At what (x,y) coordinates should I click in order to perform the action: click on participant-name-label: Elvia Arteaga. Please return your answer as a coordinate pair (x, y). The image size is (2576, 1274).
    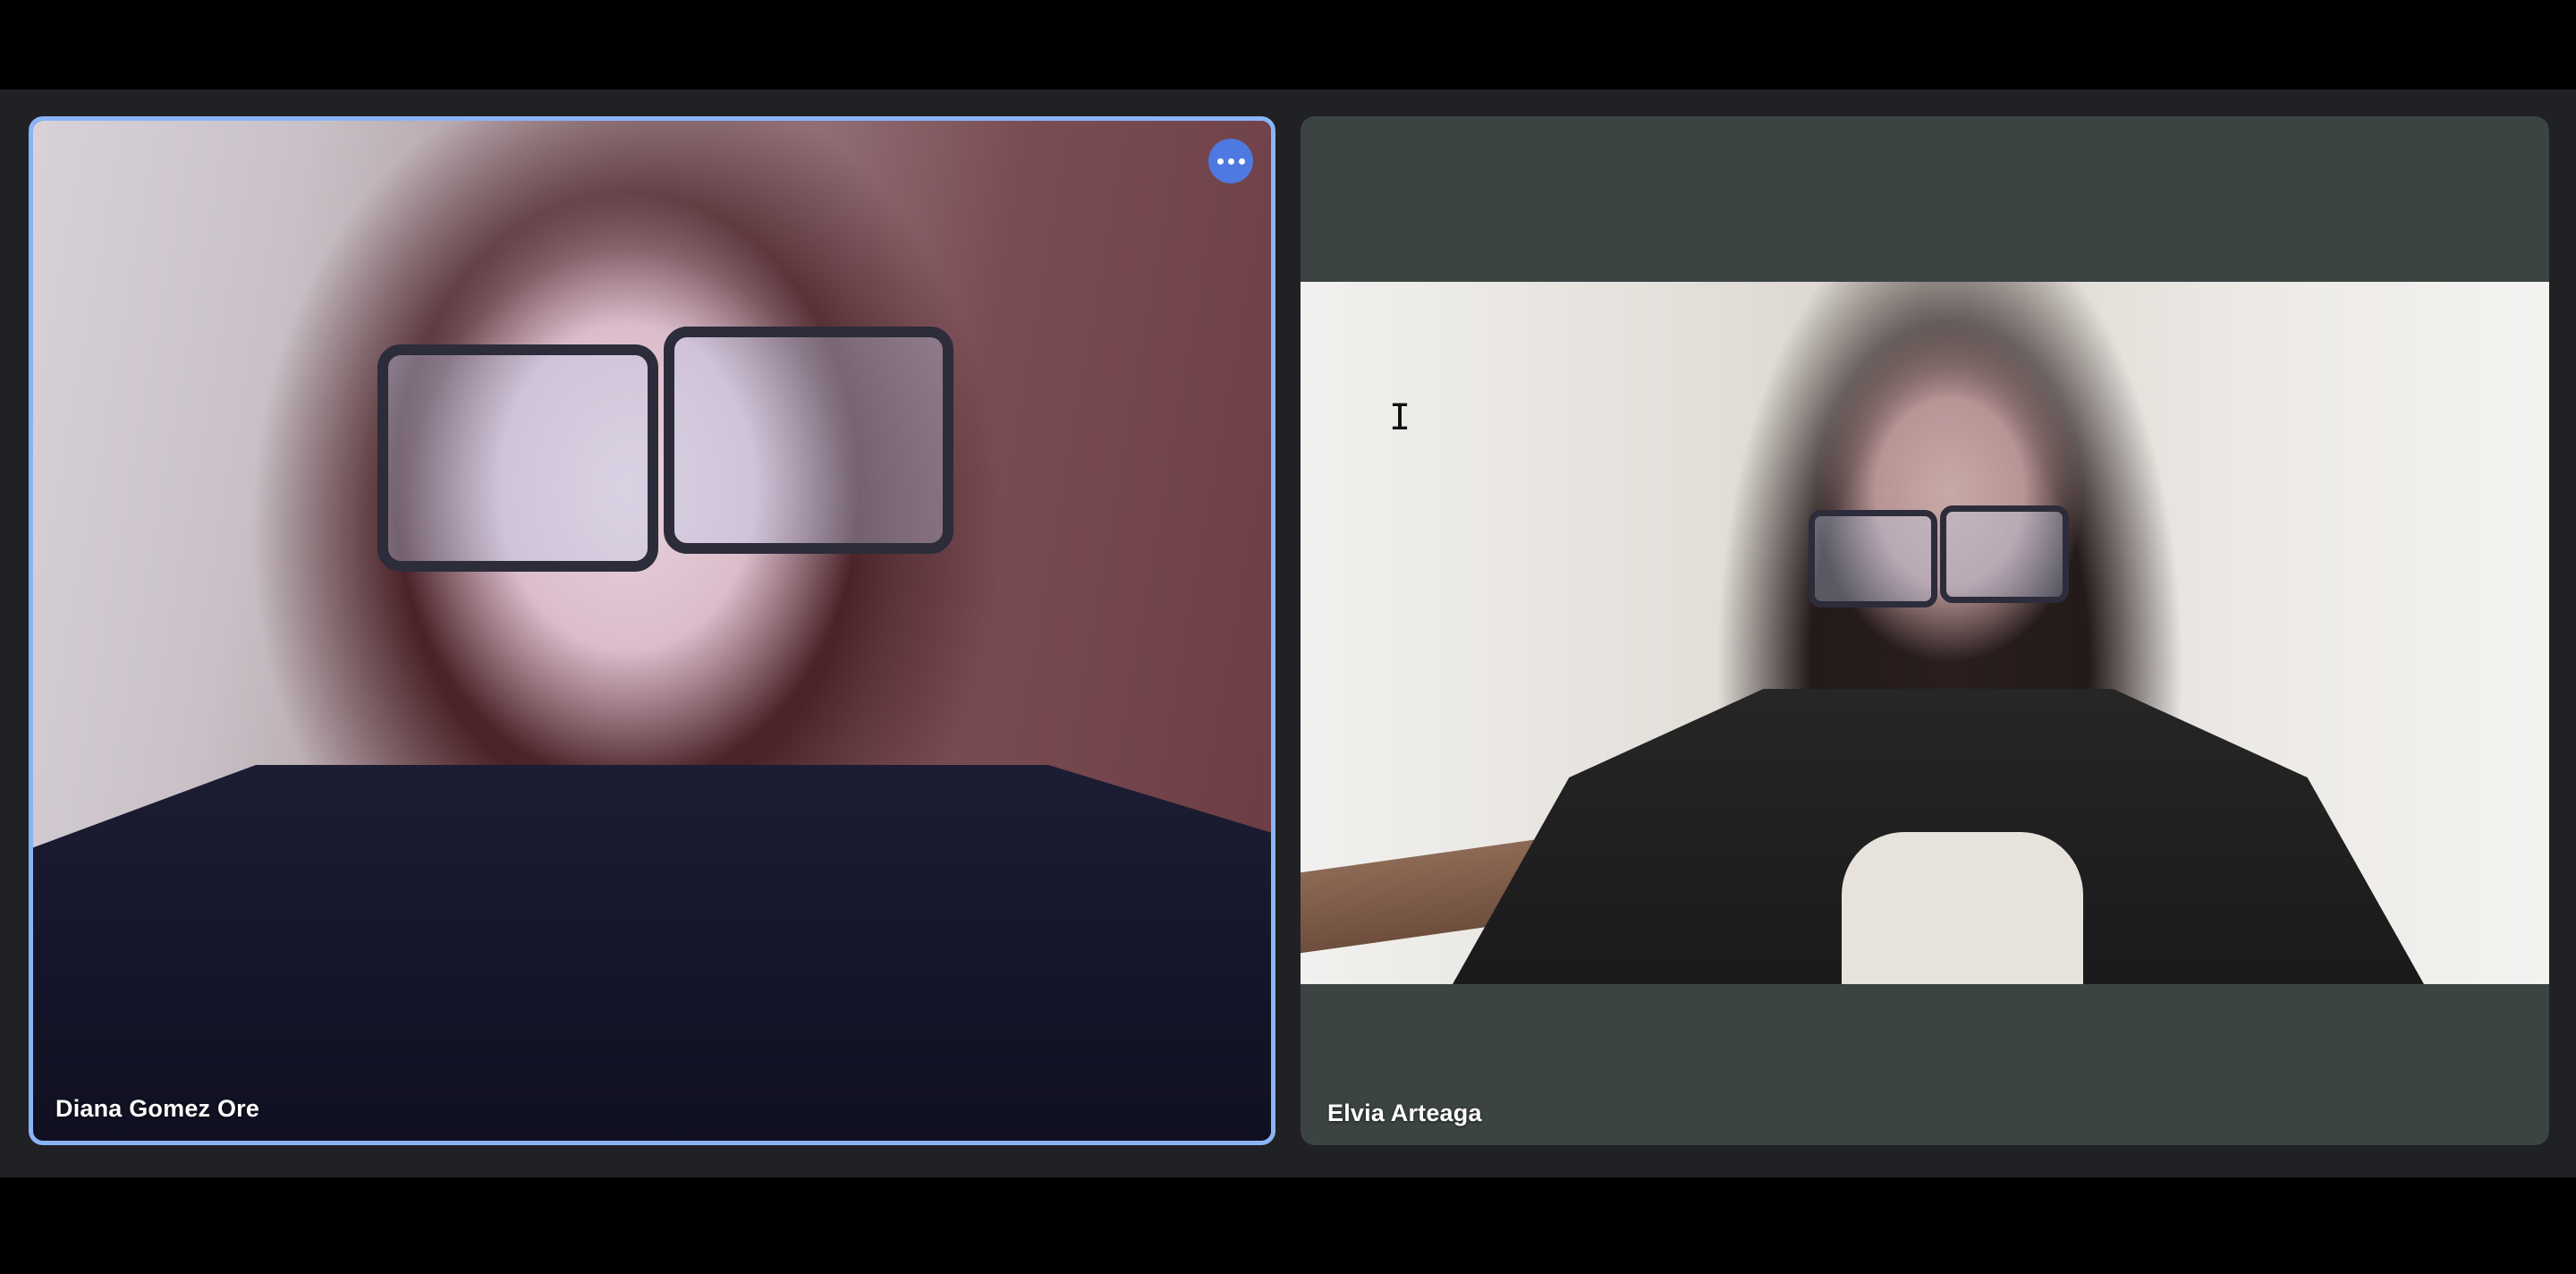
    Looking at the image, I should click on (1404, 1113).